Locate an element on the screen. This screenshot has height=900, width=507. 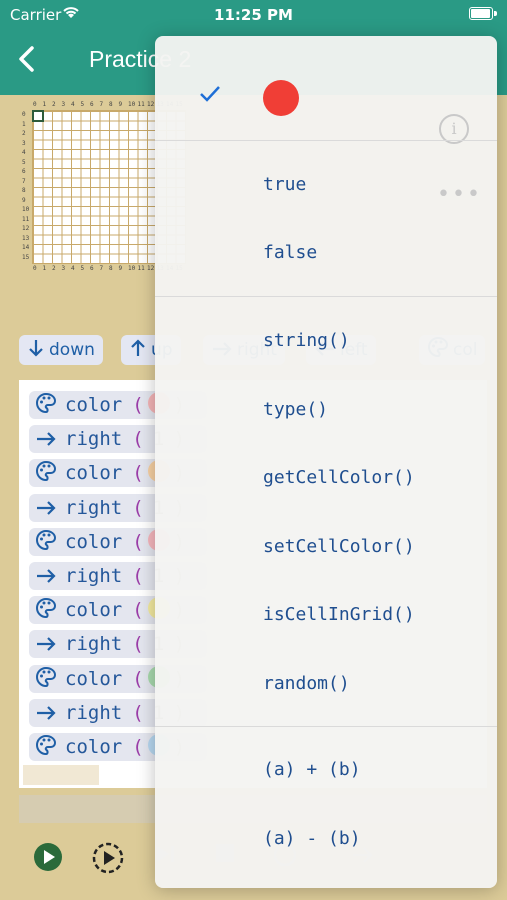
menu-item: setCellColor() is located at coordinates (339, 546).